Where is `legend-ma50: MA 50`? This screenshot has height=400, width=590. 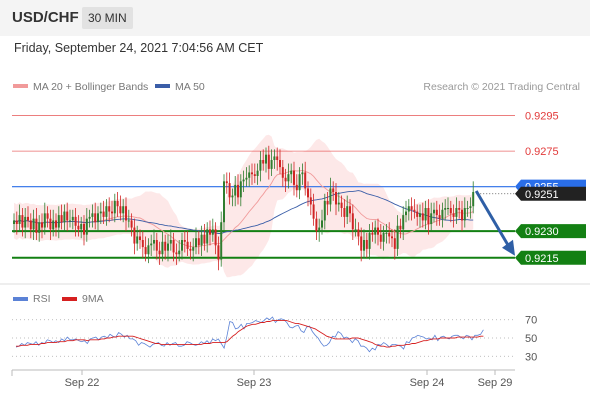
legend-ma50: MA 50 is located at coordinates (180, 87).